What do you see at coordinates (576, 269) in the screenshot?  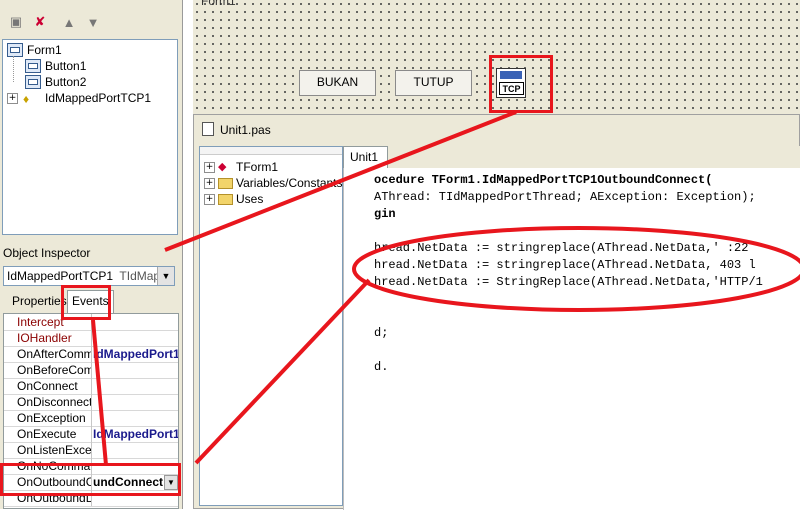 I see `code-highlight-ellipse` at bounding box center [576, 269].